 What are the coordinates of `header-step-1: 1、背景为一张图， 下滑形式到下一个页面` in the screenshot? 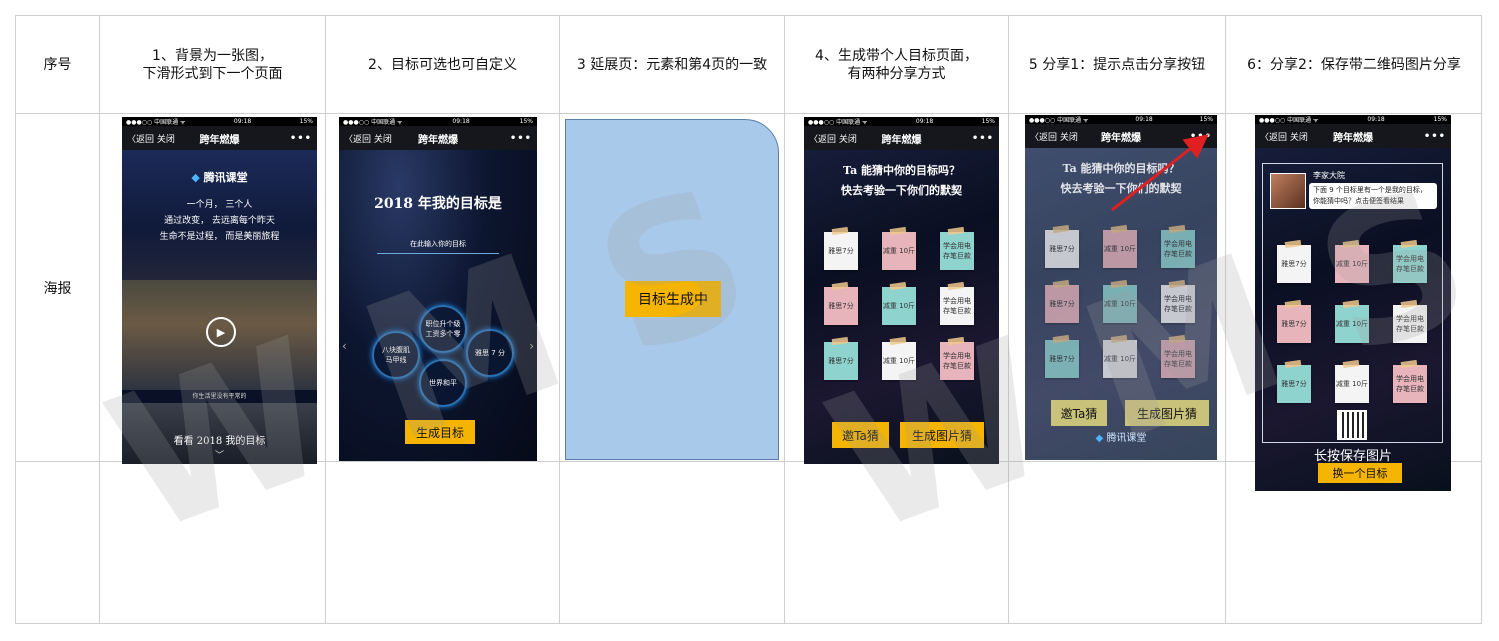 It's located at (212, 64).